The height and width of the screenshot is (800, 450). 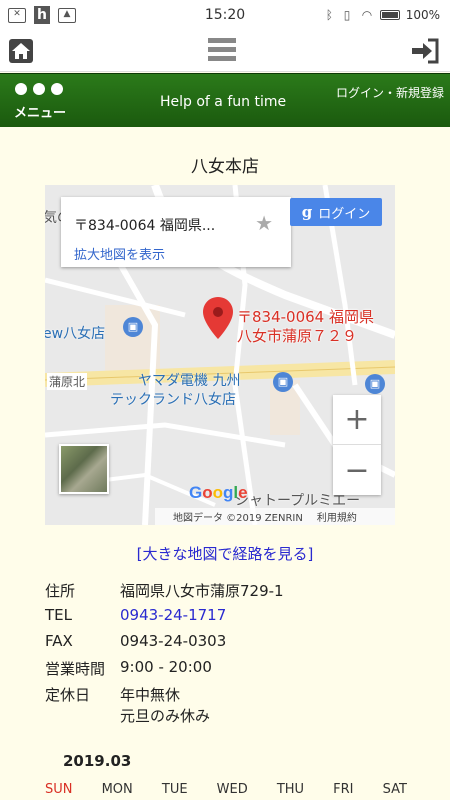 I want to click on weekday-sun: SUN, so click(x=59, y=789).